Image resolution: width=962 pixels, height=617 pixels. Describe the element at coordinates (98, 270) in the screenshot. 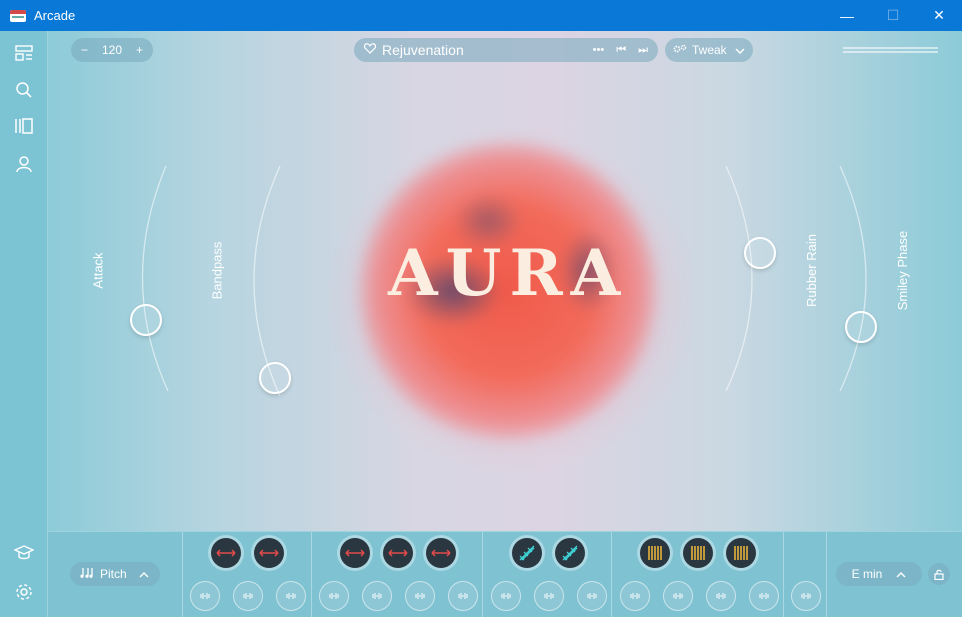

I see `attack-label: Attack` at that location.